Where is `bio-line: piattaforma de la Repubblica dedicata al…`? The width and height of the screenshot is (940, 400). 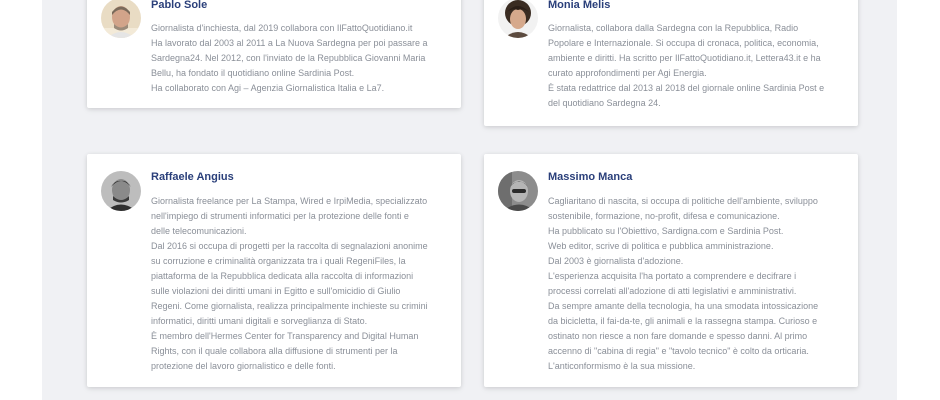 bio-line: piattaforma de la Repubblica dedicata al… is located at coordinates (282, 276).